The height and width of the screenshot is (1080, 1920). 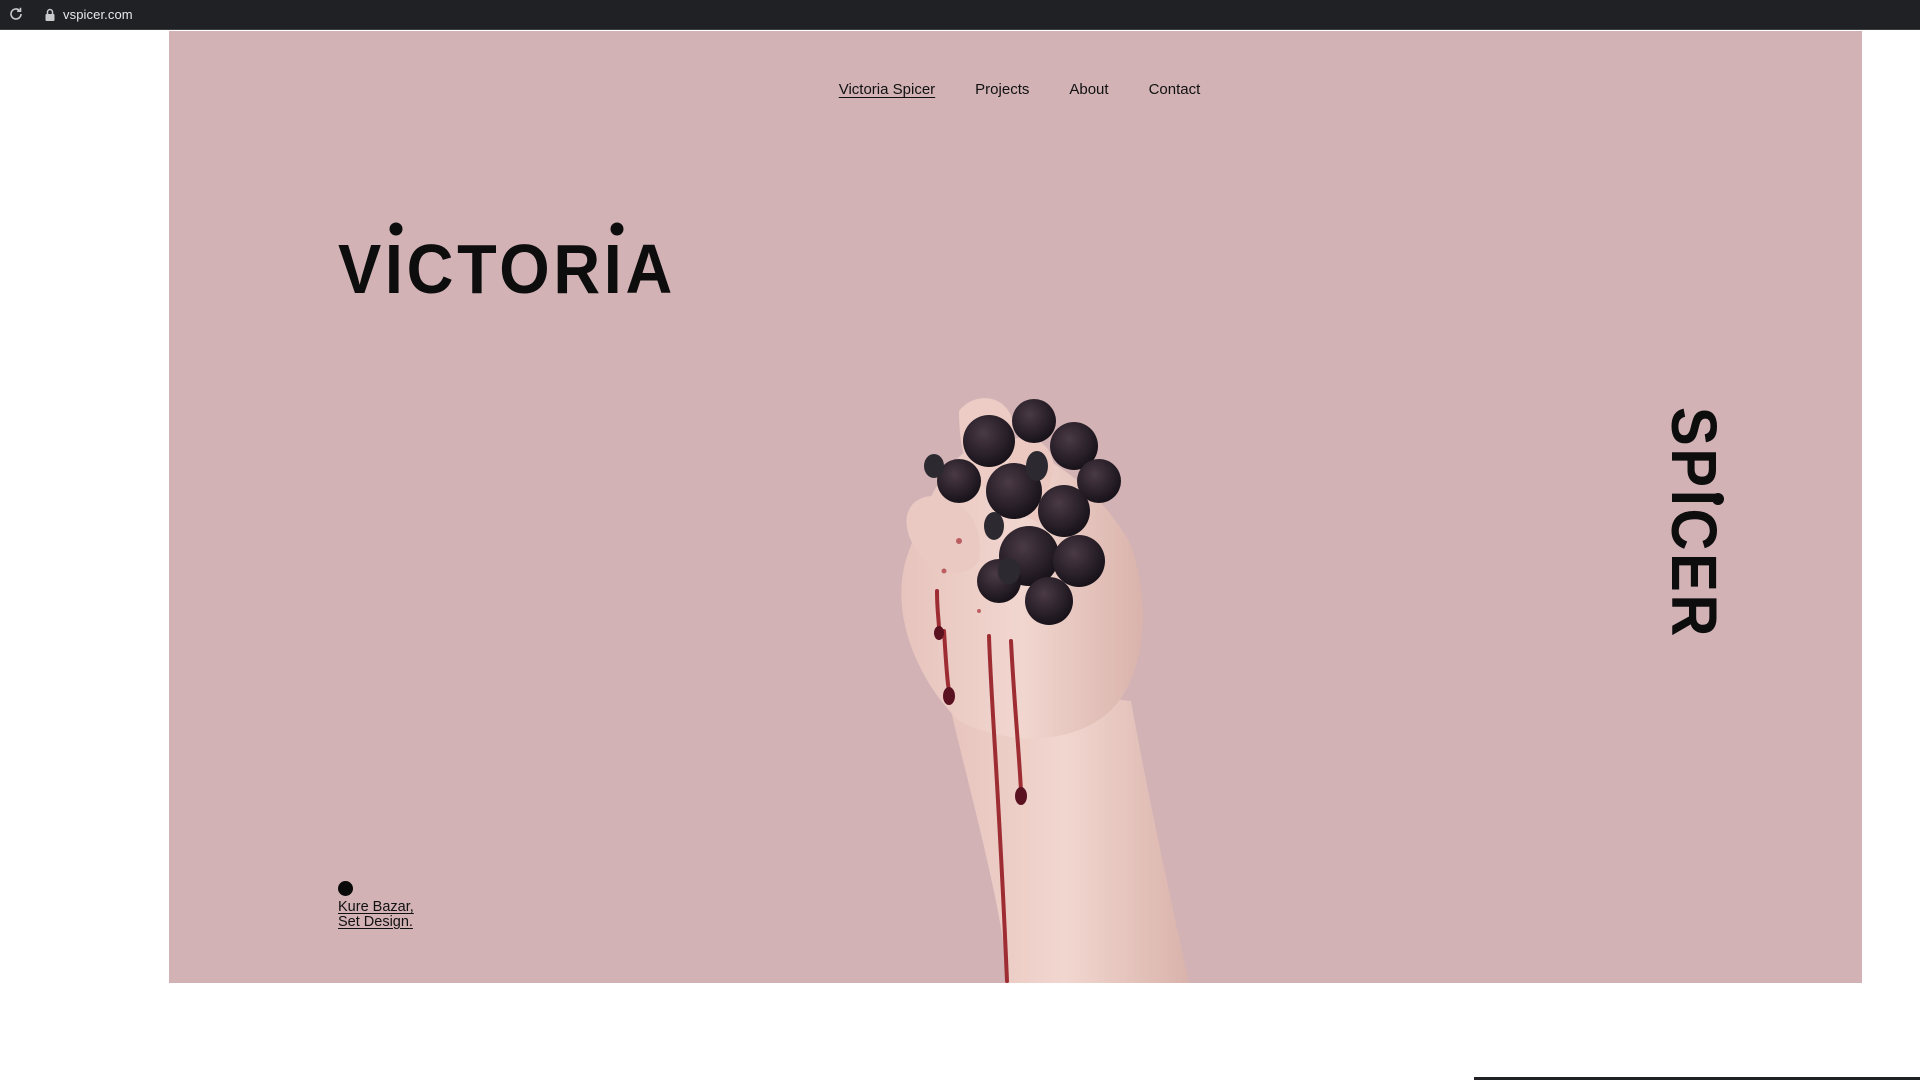 I want to click on nav-link-home: Victoria Spicer, so click(x=887, y=89).